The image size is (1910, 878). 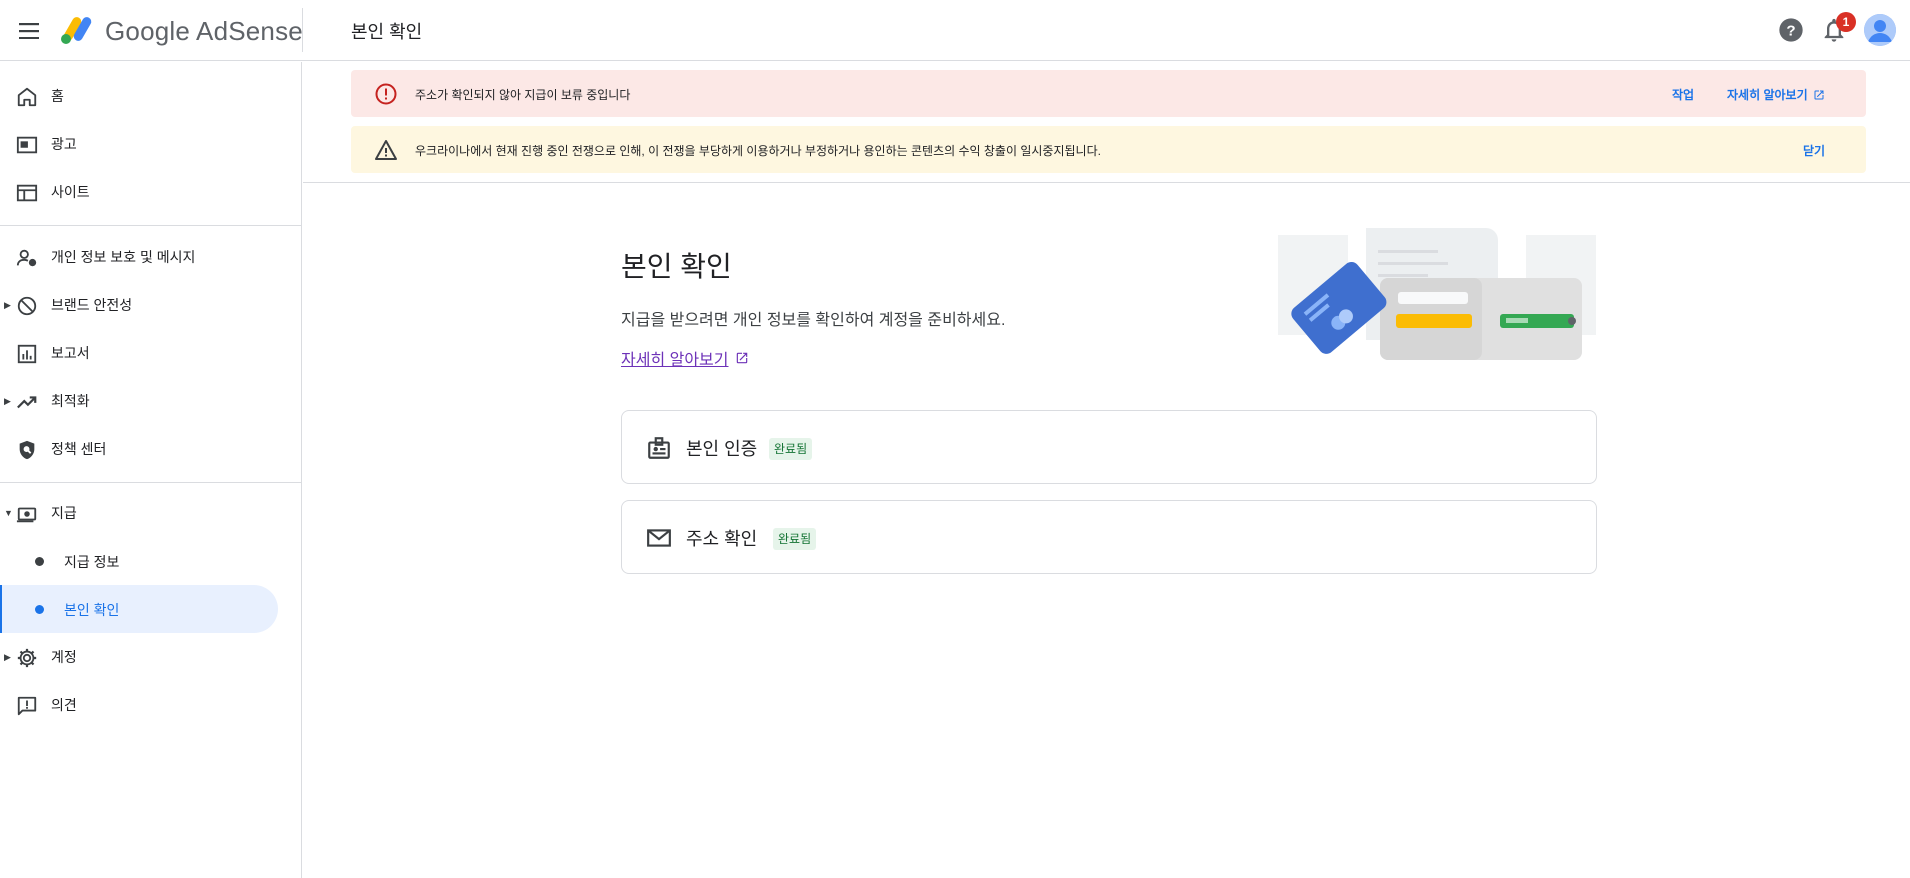 I want to click on sidebar-item-sites: 사이트, so click(x=139, y=192).